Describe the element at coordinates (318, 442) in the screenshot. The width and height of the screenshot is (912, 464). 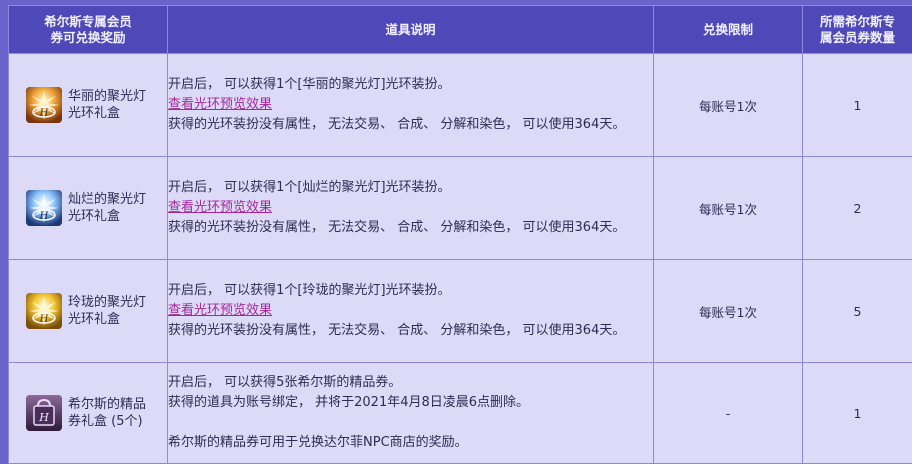
I see `description-line: 希尔斯的精品券可用于兑换达尔菲NPC商店的奖励。` at that location.